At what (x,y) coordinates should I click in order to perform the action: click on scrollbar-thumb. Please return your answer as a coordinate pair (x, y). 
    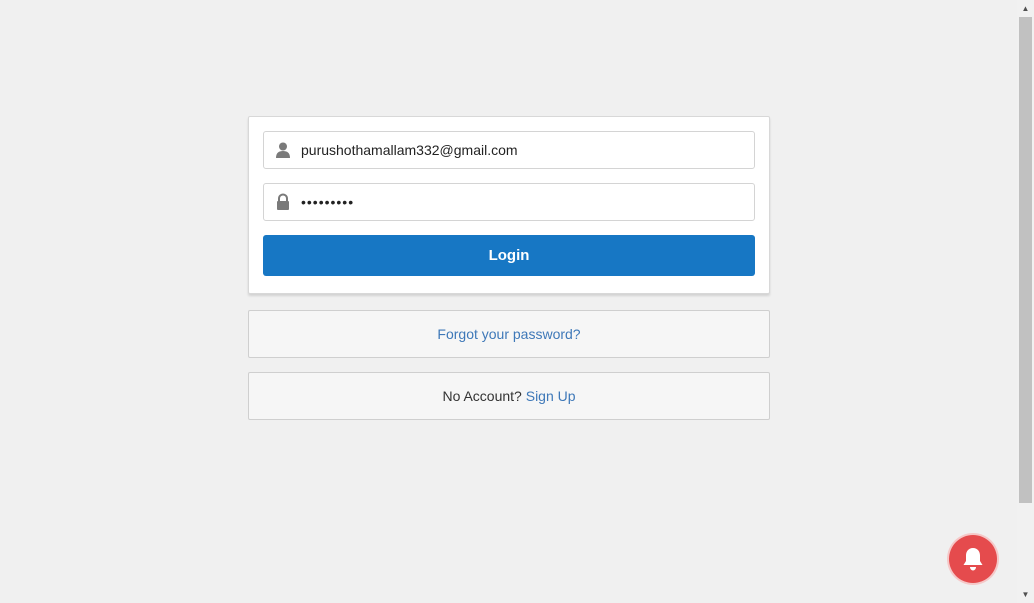
    Looking at the image, I should click on (1025, 260).